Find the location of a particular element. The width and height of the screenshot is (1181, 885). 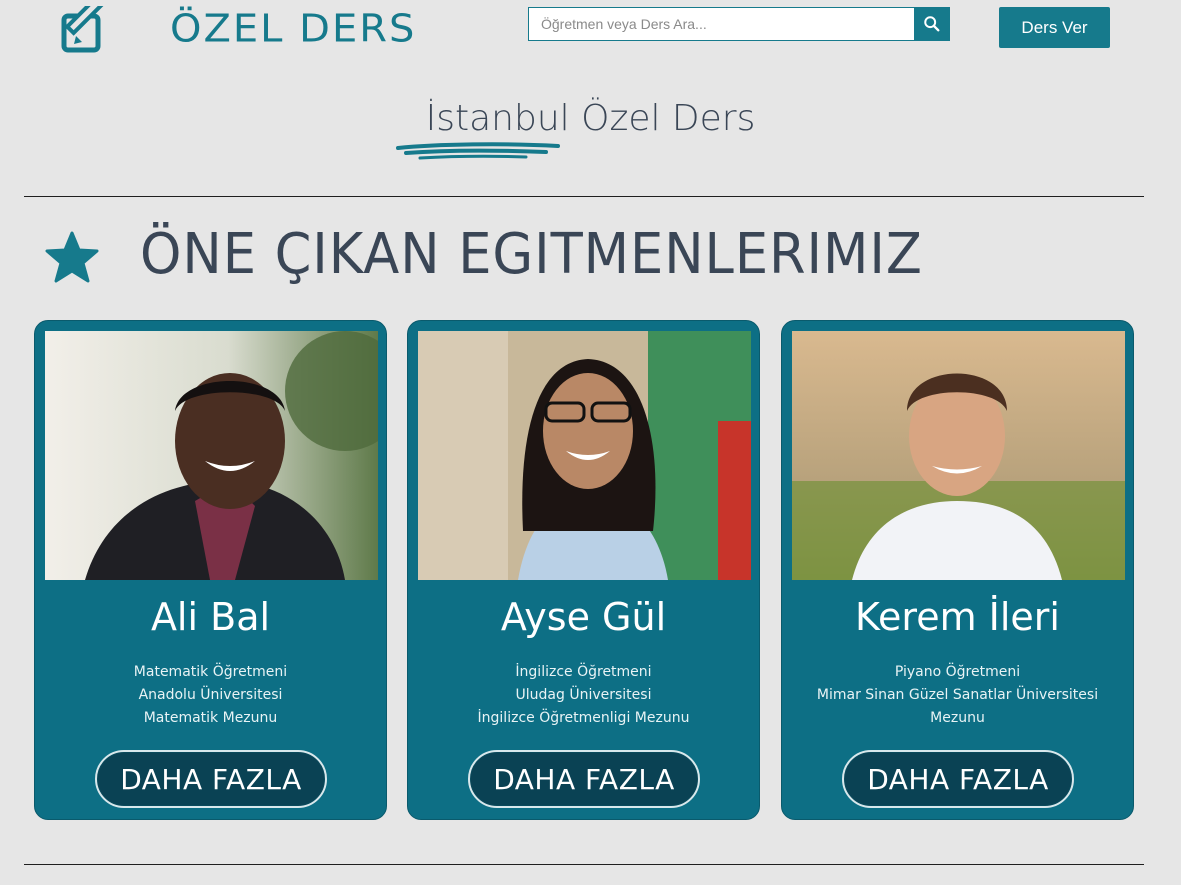

city-name: İstanbul is located at coordinates (497, 118).